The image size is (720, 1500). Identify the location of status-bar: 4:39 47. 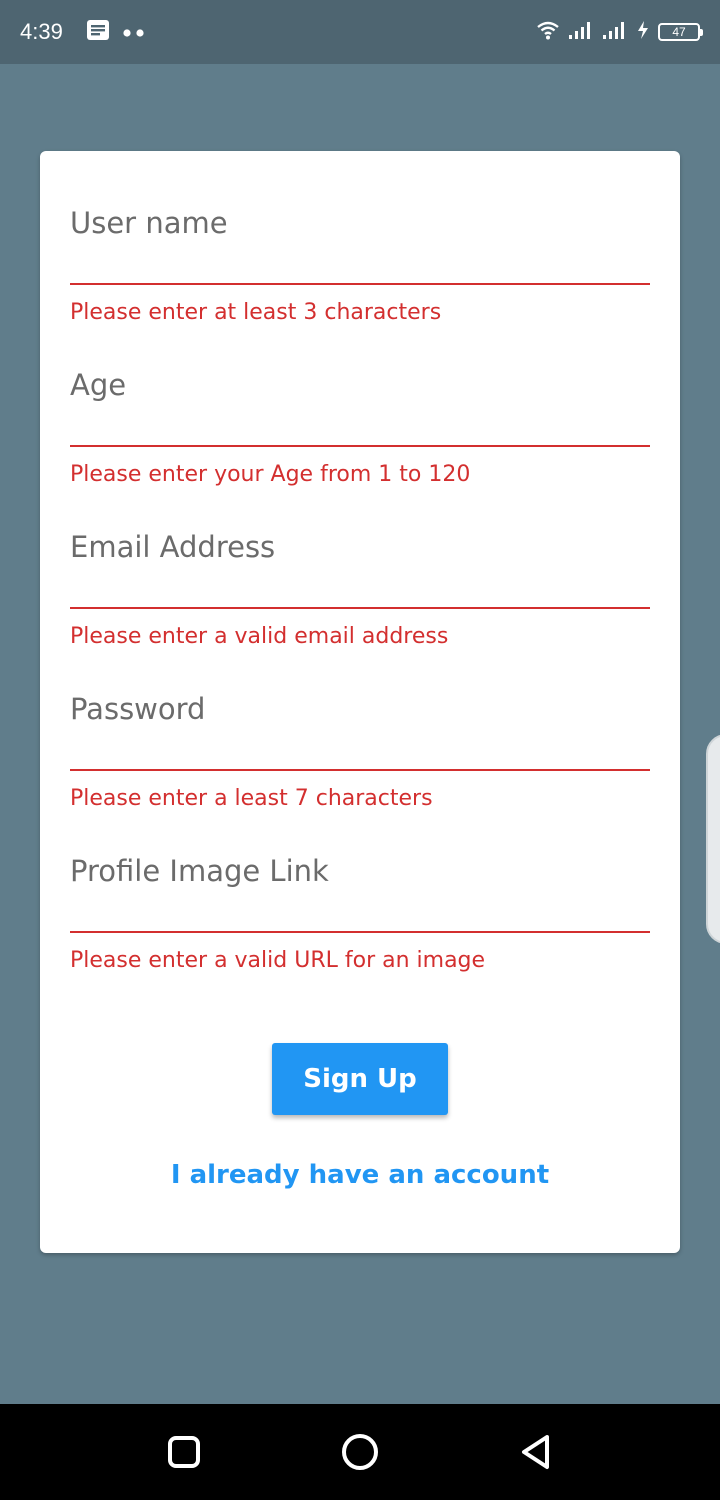
(360, 32).